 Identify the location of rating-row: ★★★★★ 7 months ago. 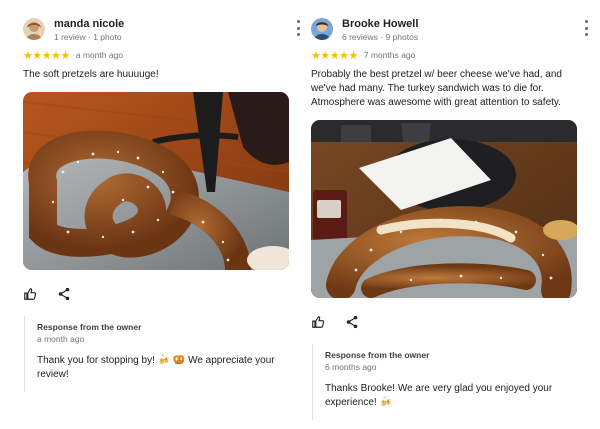
(363, 55).